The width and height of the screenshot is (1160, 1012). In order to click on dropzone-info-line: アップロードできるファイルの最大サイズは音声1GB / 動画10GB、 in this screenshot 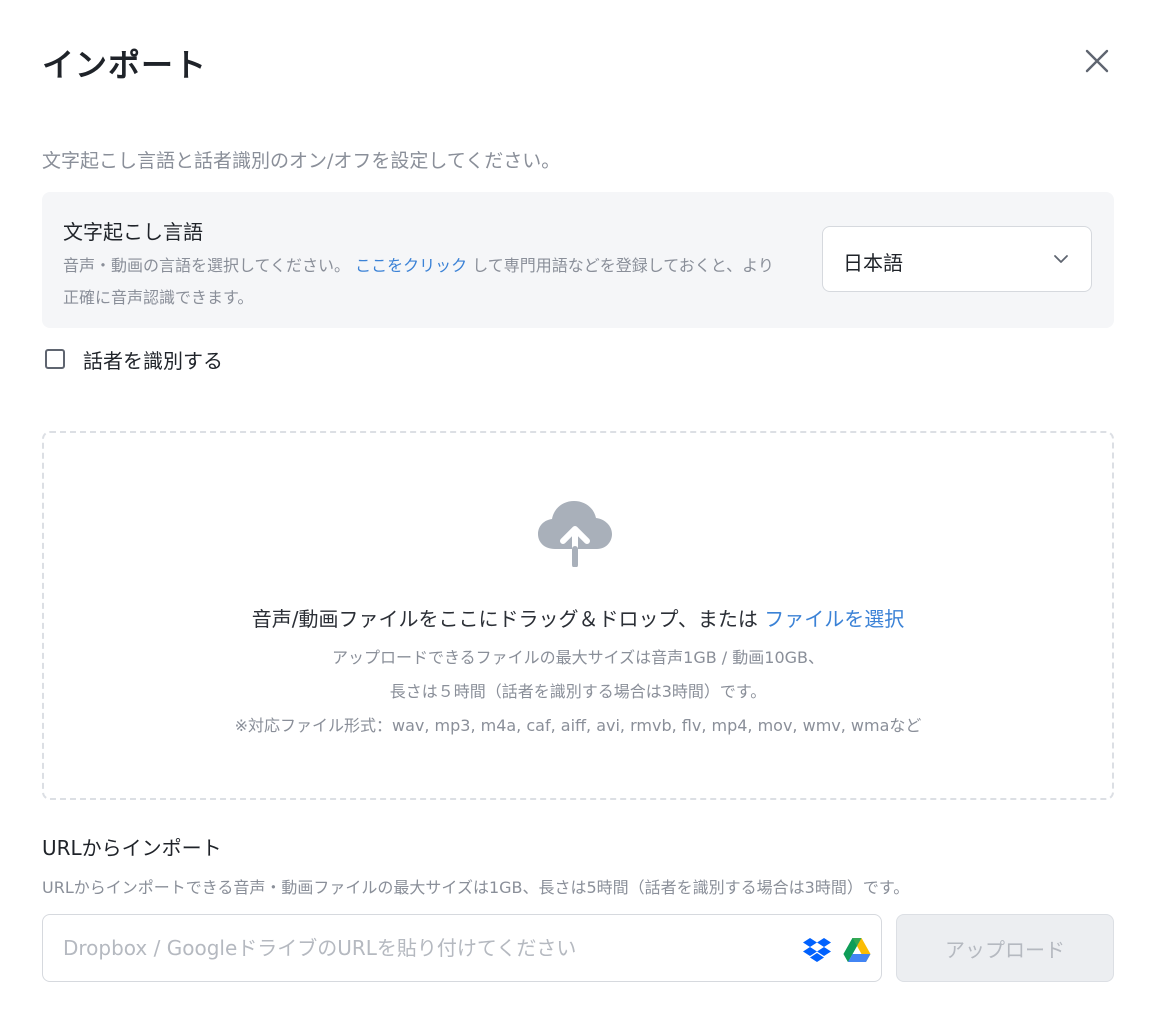, I will do `click(578, 657)`.